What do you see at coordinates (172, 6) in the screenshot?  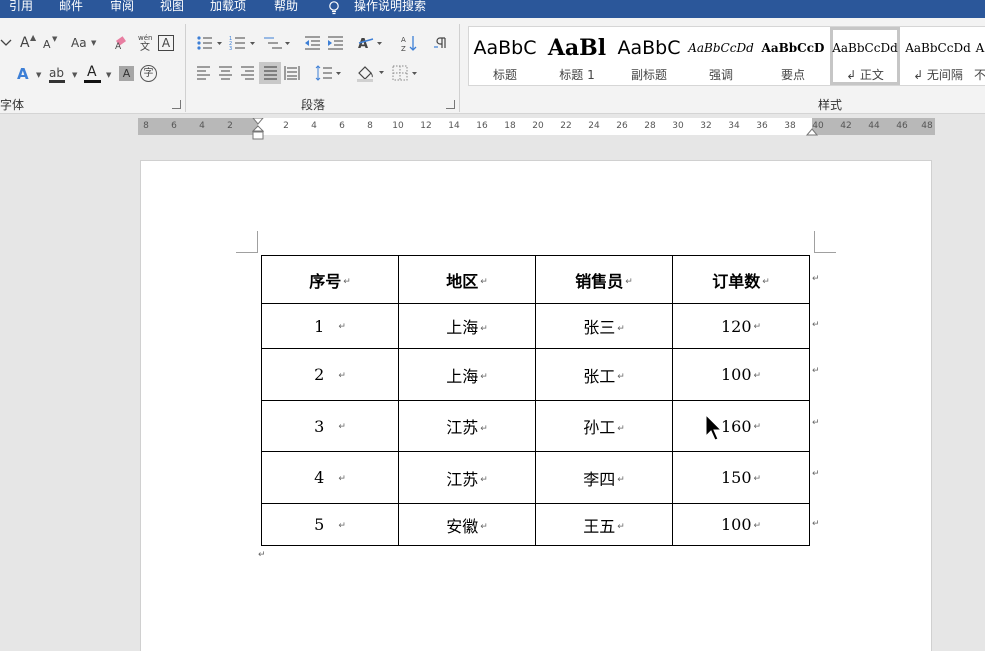 I see `tab-view: 视图` at bounding box center [172, 6].